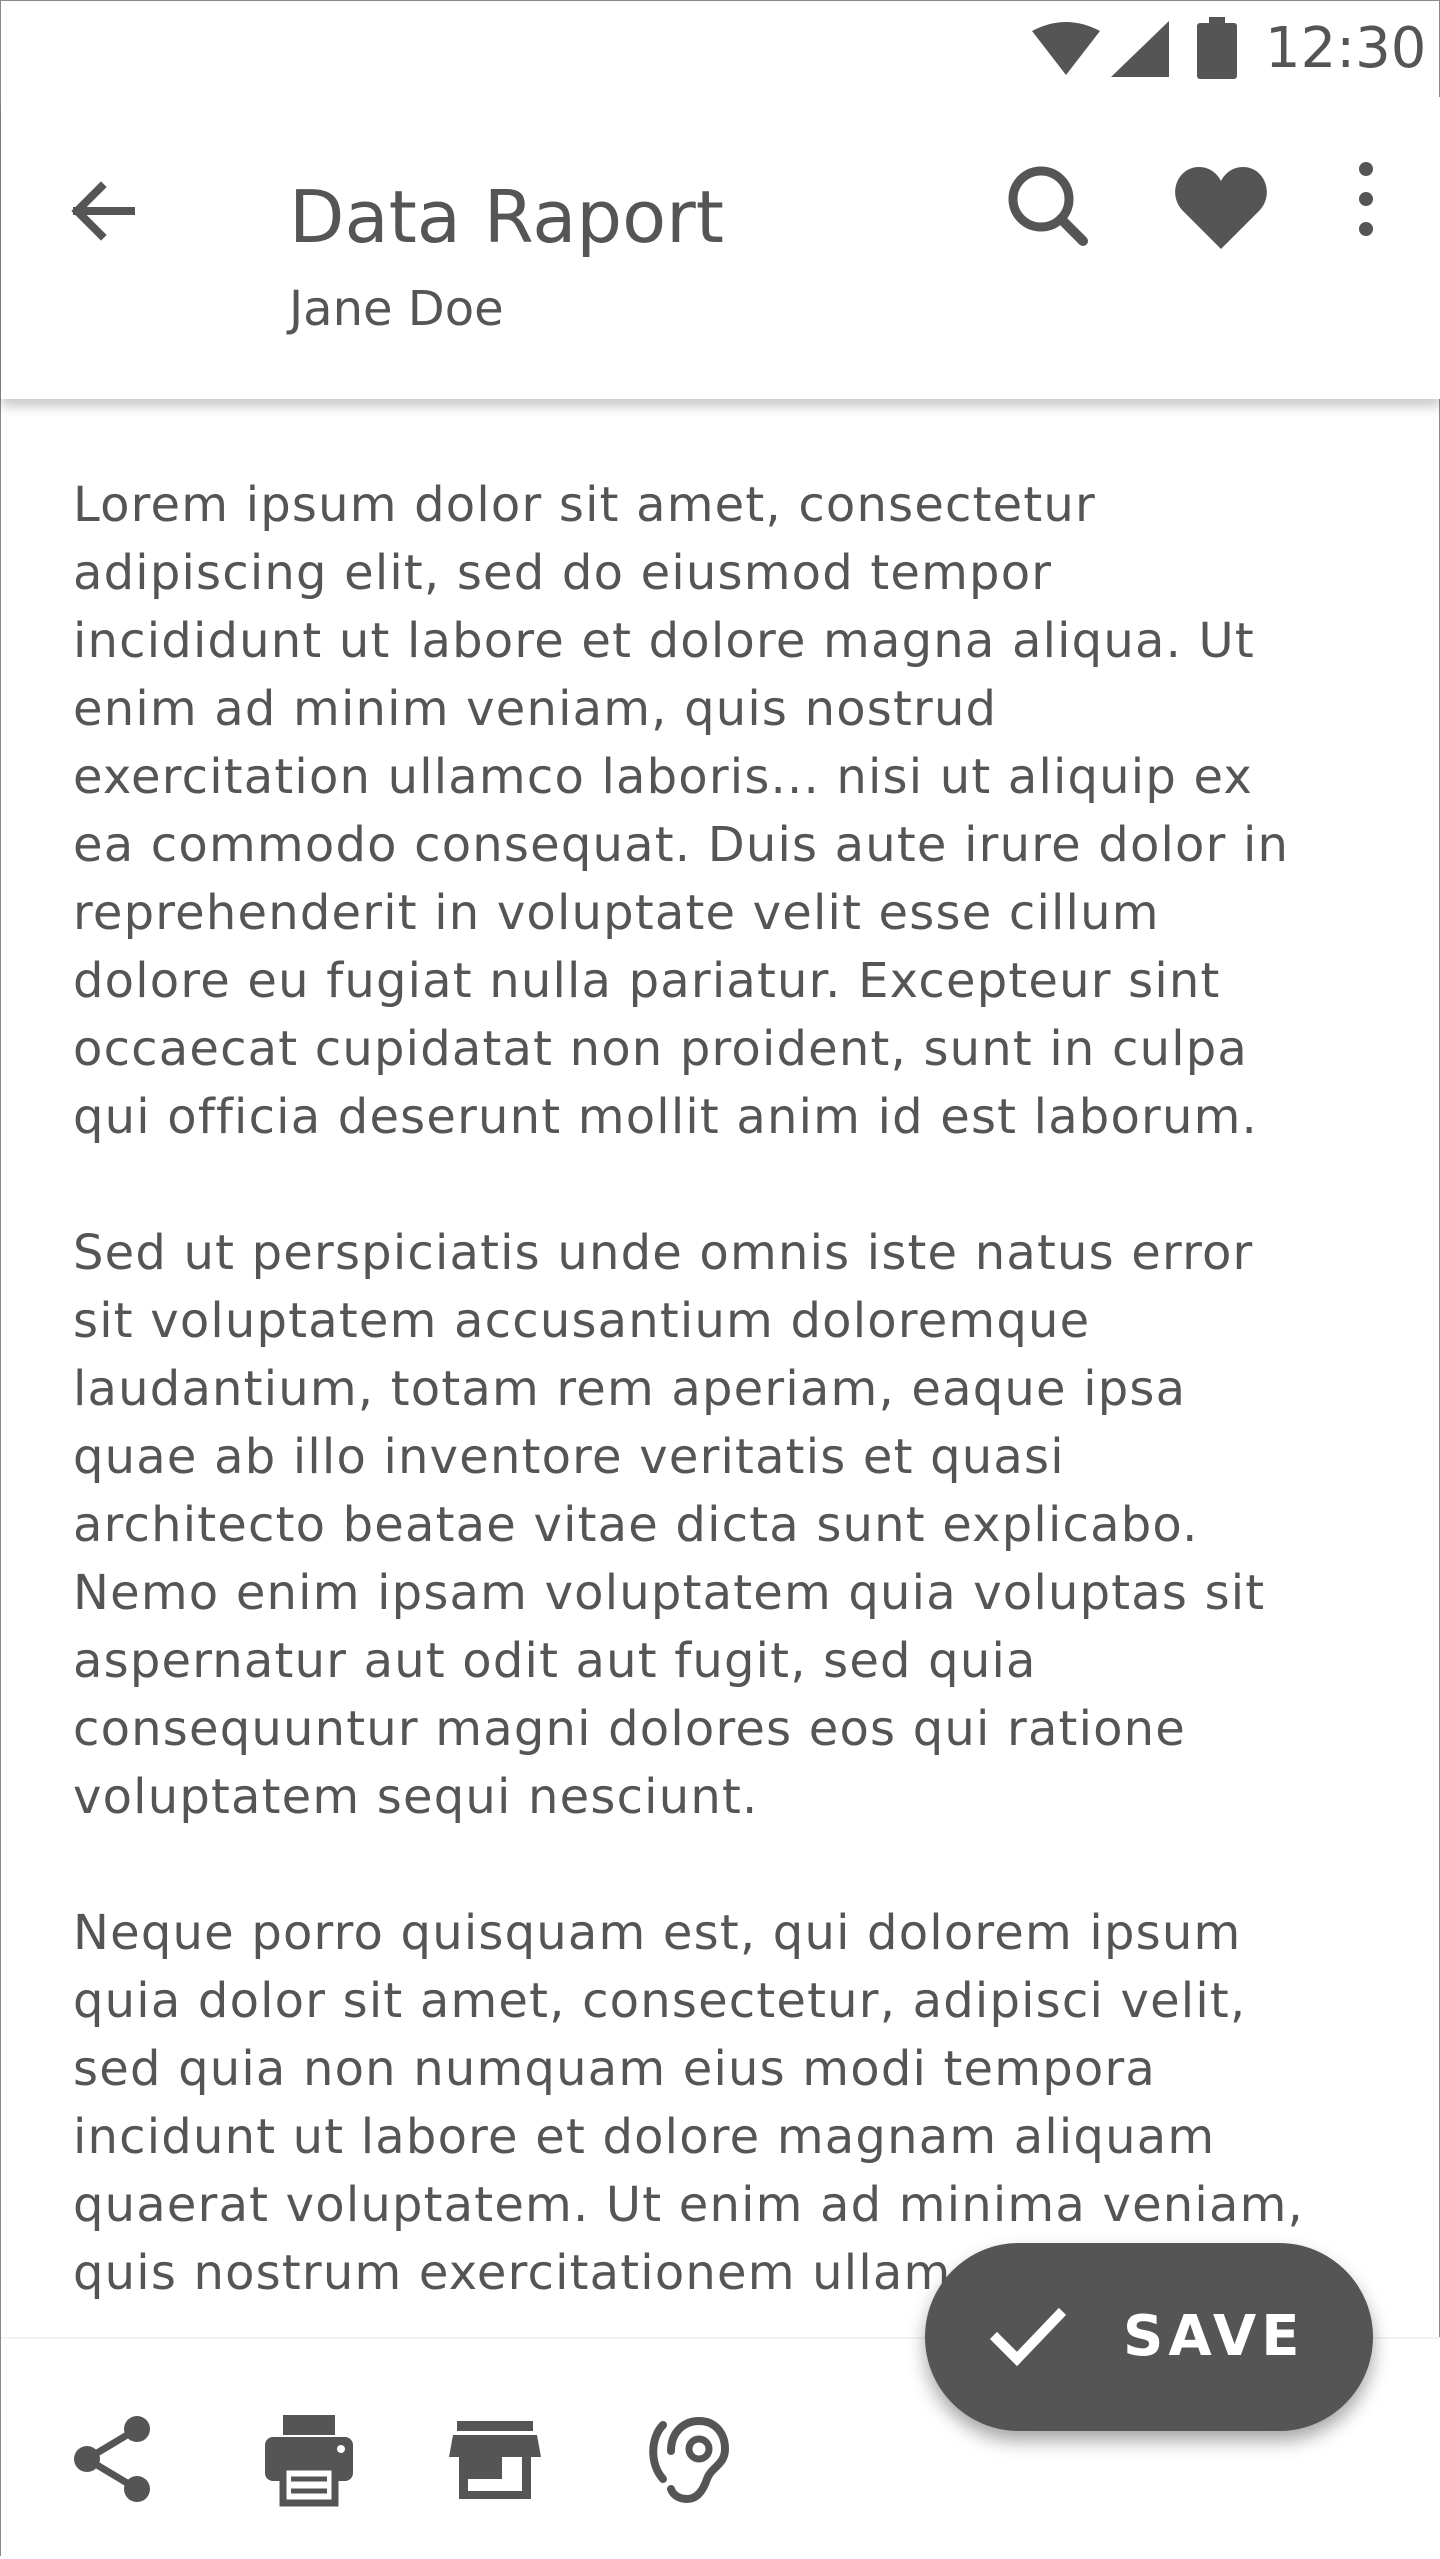 The height and width of the screenshot is (2559, 1440). What do you see at coordinates (1346, 48) in the screenshot?
I see `status-time: 12:30` at bounding box center [1346, 48].